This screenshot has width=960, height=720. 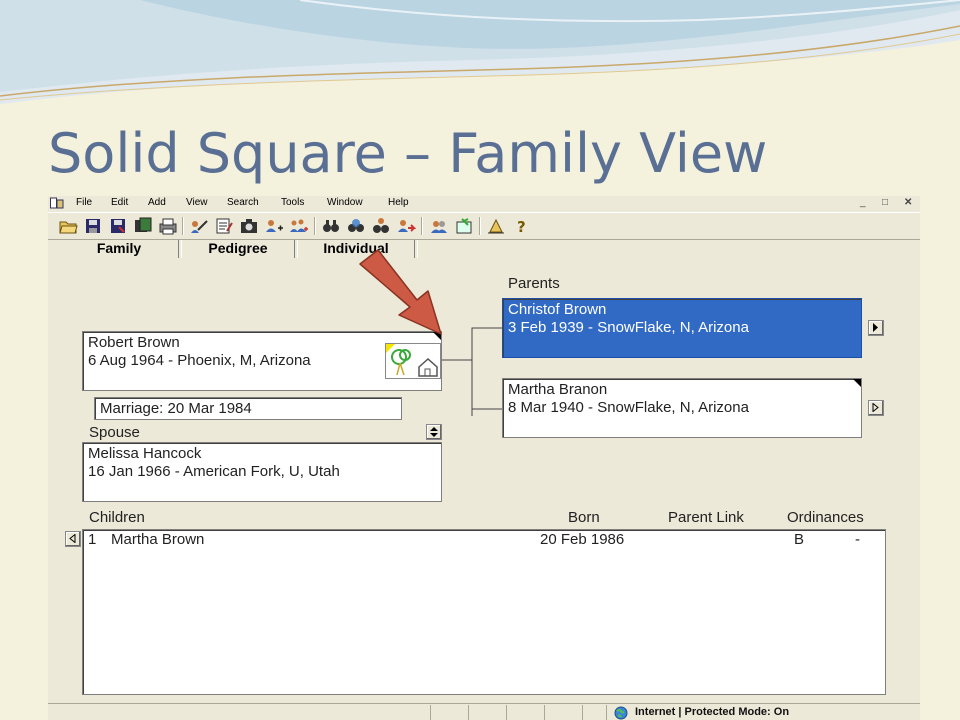 What do you see at coordinates (68, 226) in the screenshot?
I see `open-folder-icon` at bounding box center [68, 226].